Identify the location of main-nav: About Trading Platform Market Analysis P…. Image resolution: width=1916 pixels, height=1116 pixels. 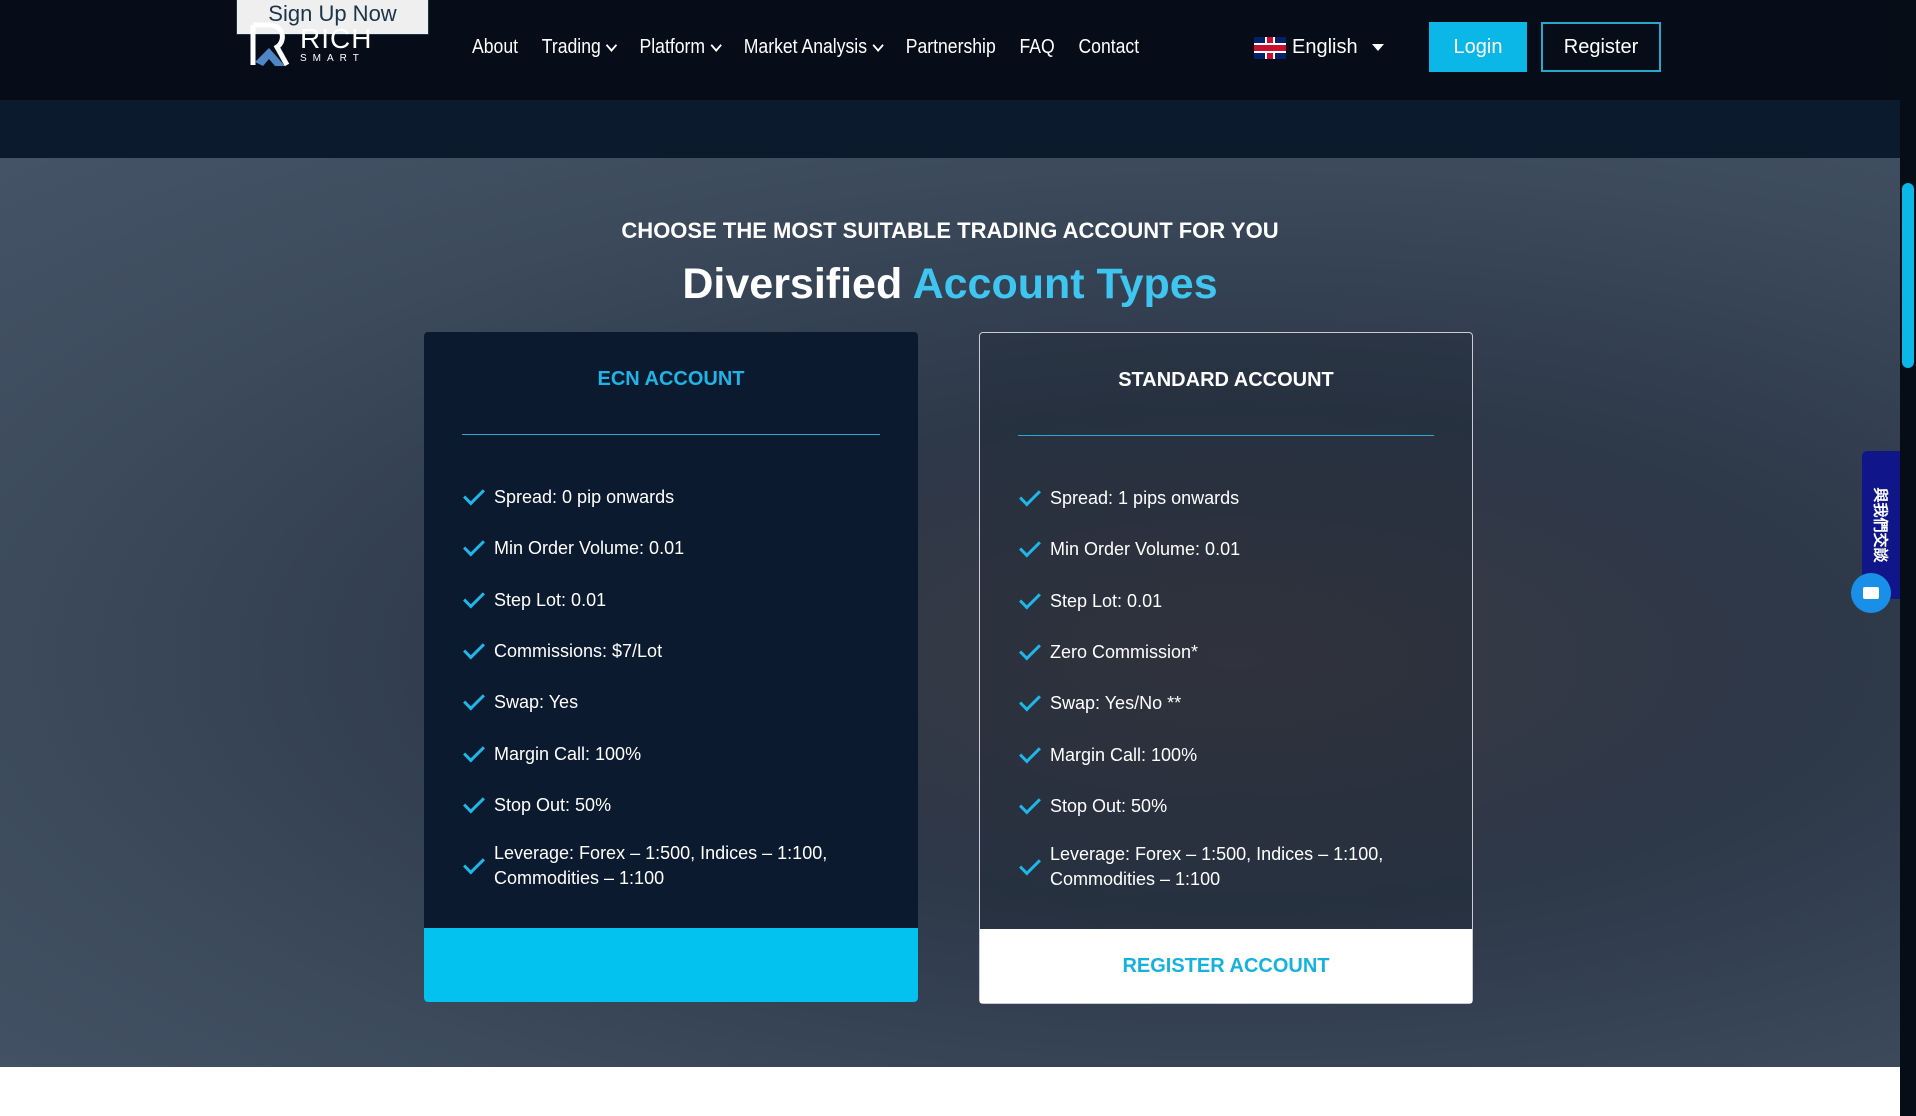
(805, 47).